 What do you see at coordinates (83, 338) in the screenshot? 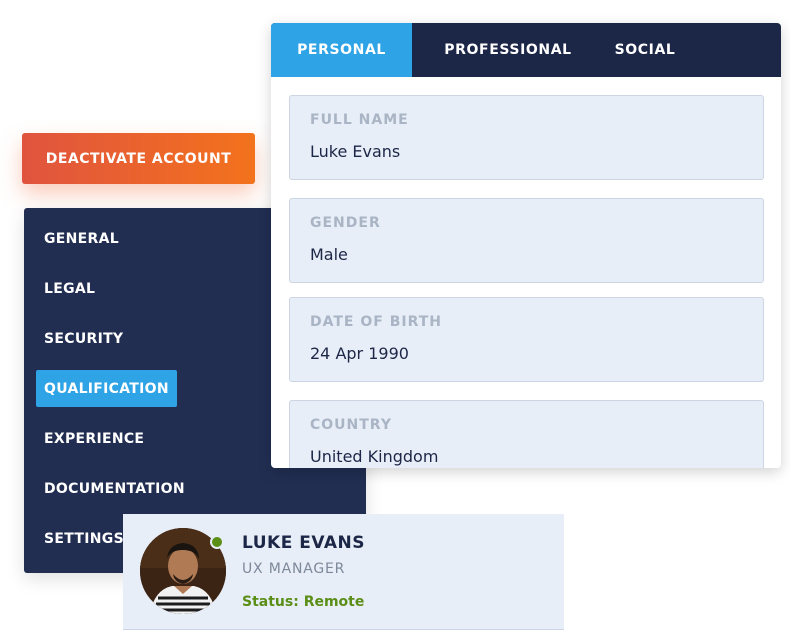
I see `sidebar-item-security: SECURITY` at bounding box center [83, 338].